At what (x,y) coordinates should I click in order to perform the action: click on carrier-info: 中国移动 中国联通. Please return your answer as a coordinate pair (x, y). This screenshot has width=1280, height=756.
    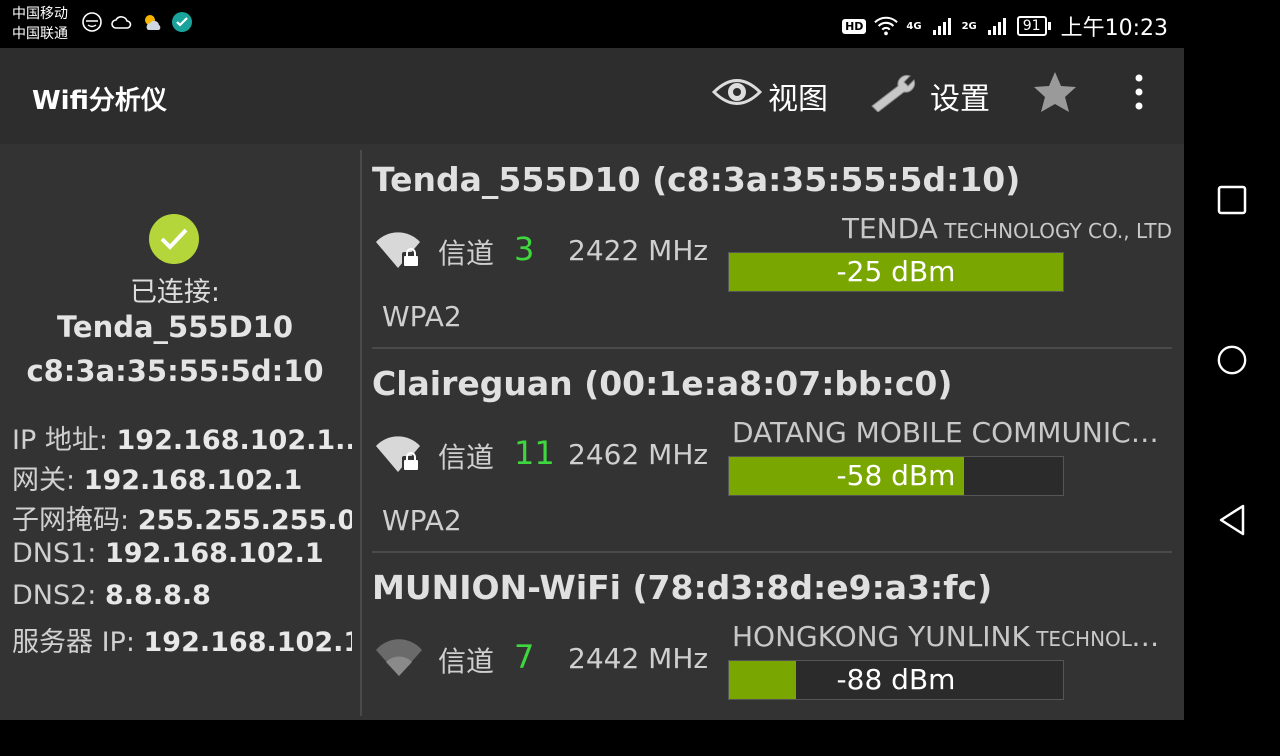
    Looking at the image, I should click on (40, 24).